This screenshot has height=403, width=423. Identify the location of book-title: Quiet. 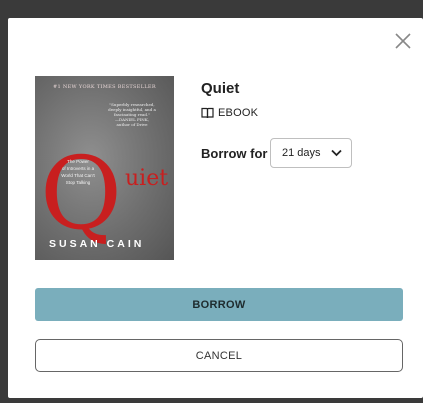
(220, 88).